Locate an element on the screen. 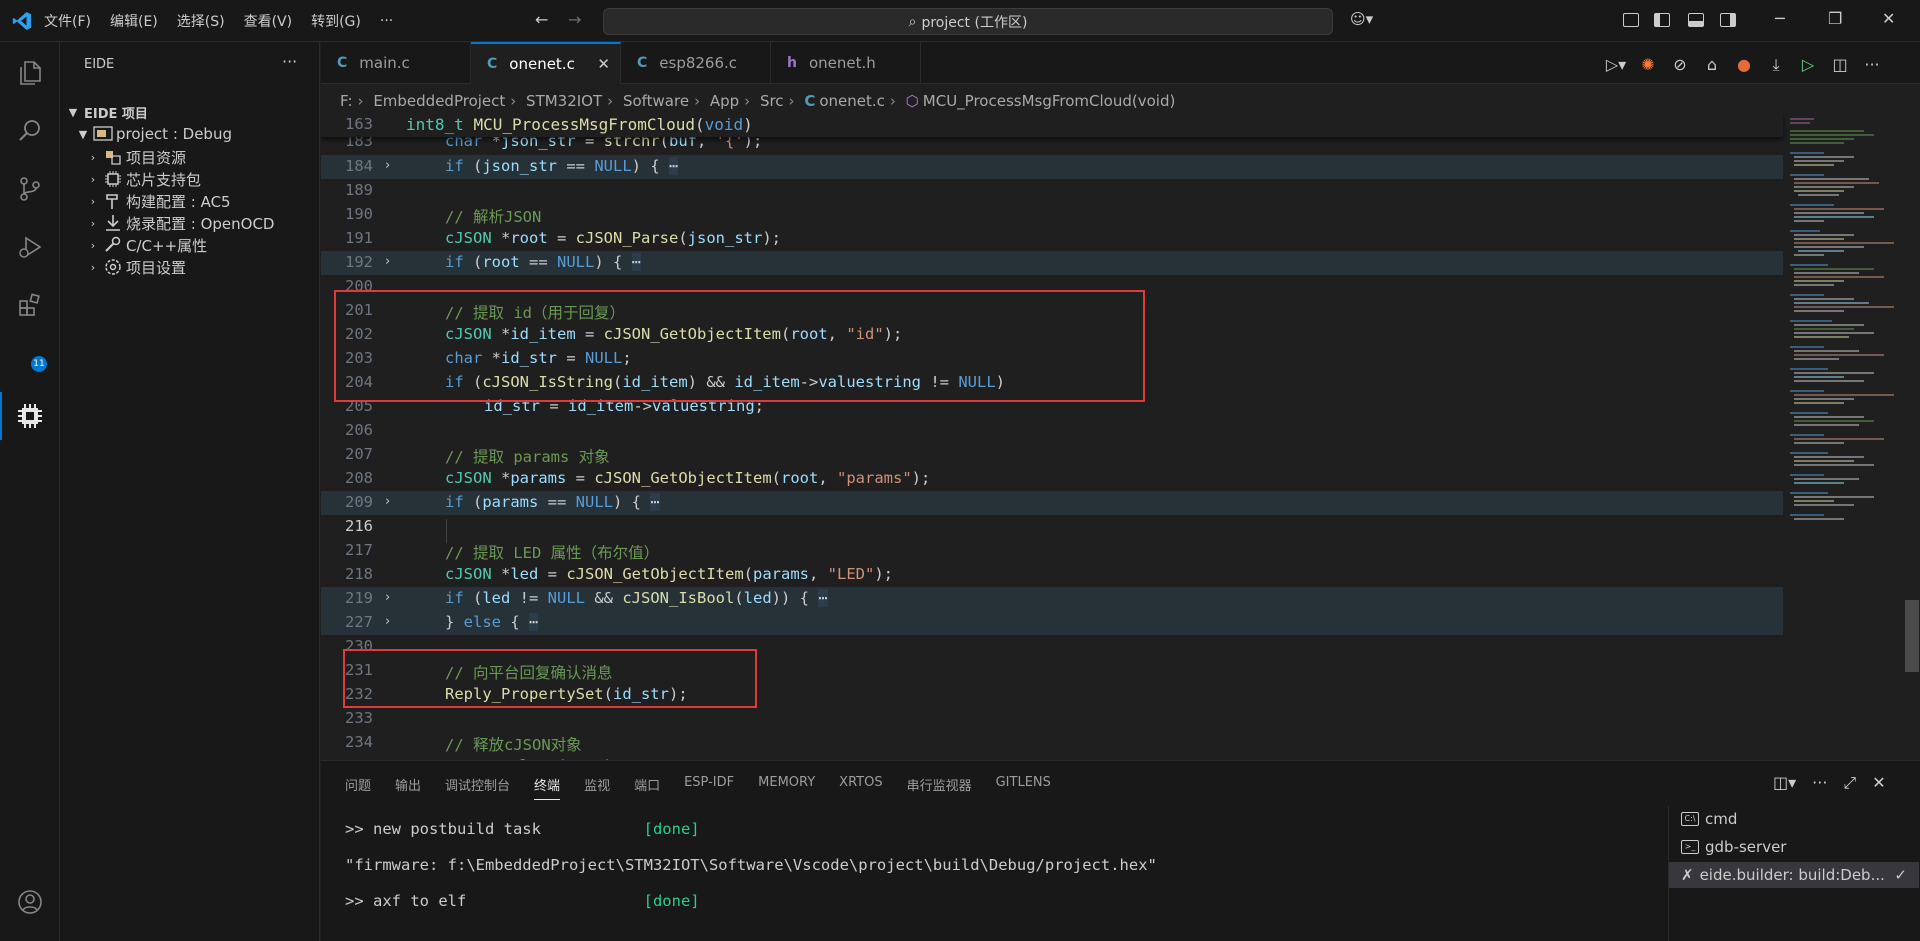 The image size is (1920, 941). line-number: 190 is located at coordinates (359, 214).